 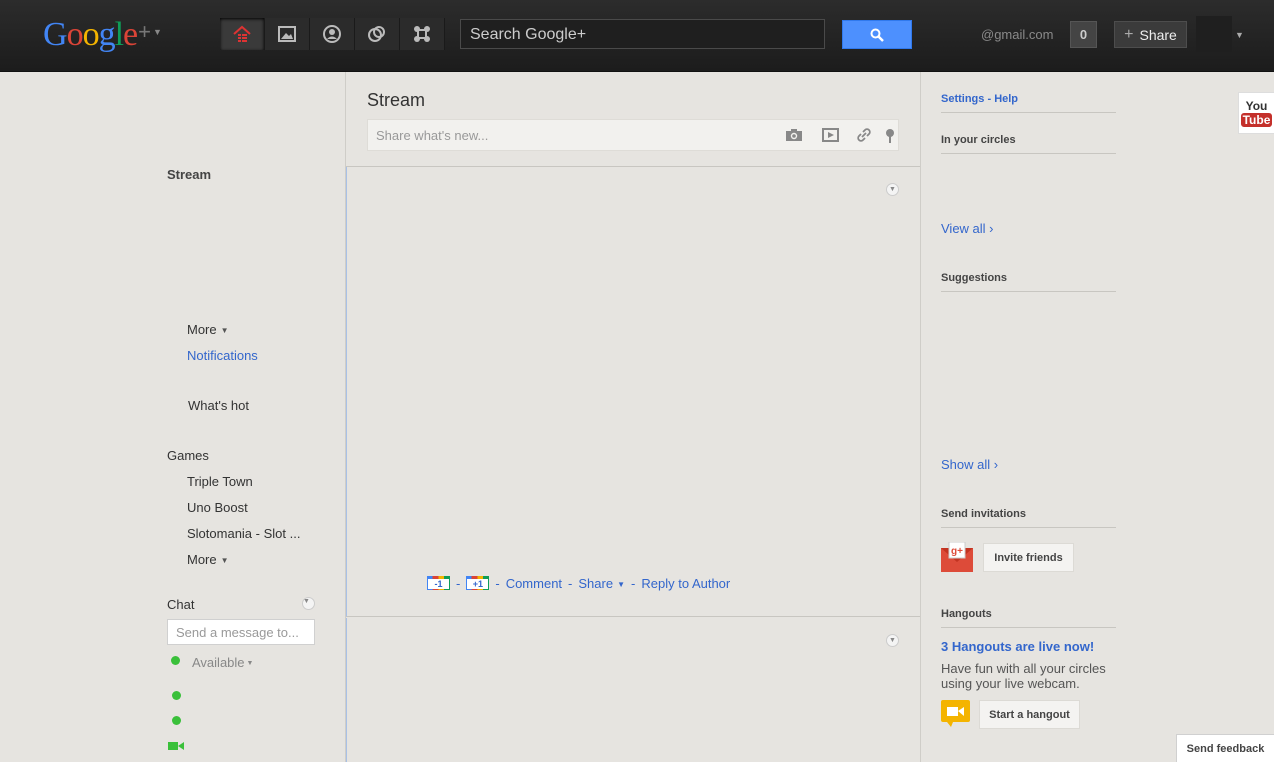 I want to click on game-link: Uno Boost, so click(x=217, y=507).